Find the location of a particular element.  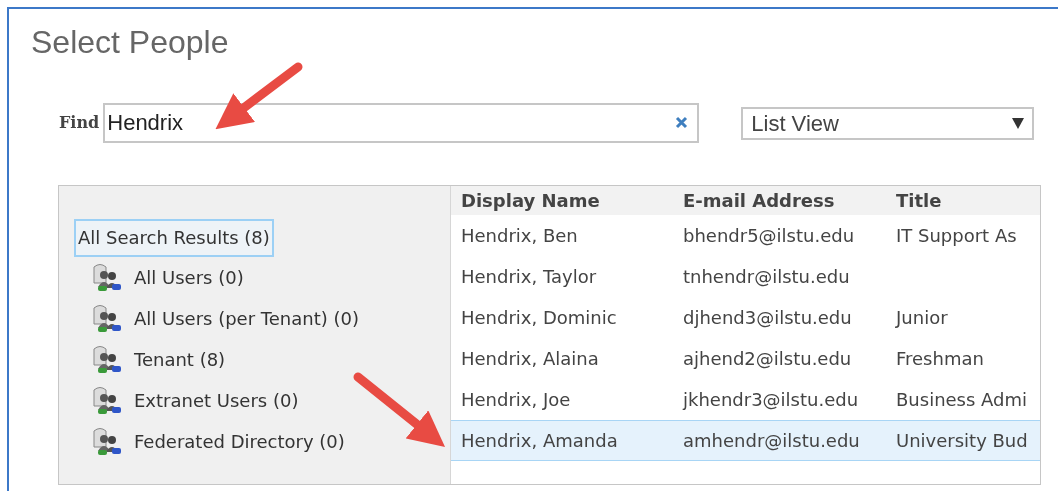

source-item: All Users (per Tenant) (0) is located at coordinates (246, 318).